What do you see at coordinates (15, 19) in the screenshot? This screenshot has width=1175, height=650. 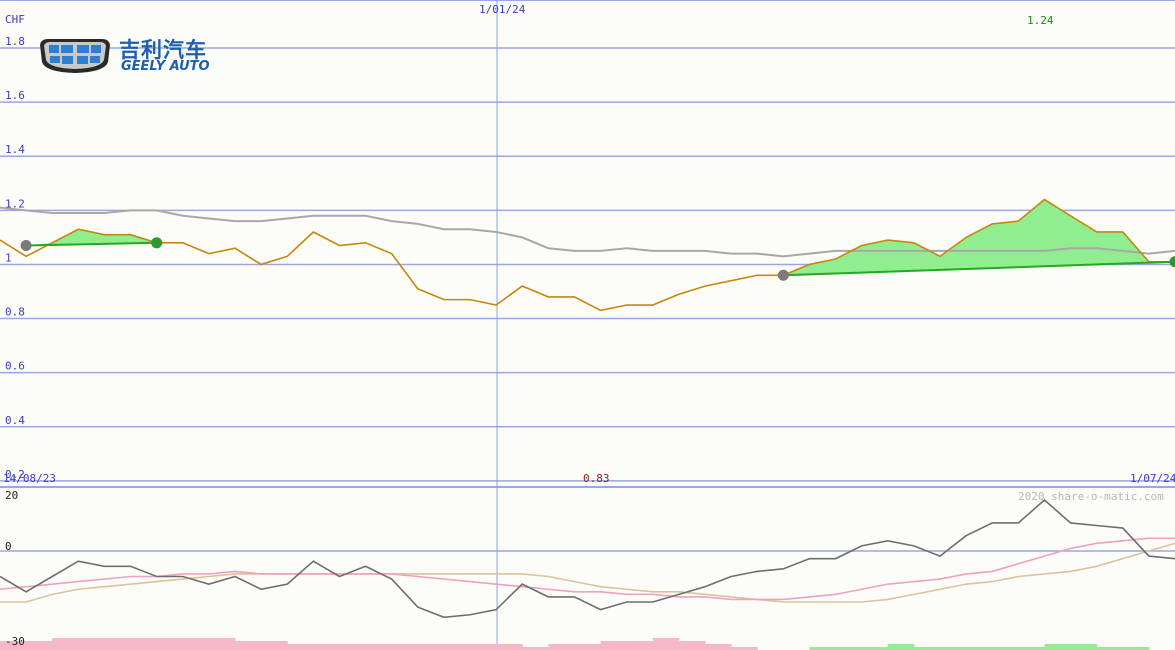 I see `currency-label: CHF` at bounding box center [15, 19].